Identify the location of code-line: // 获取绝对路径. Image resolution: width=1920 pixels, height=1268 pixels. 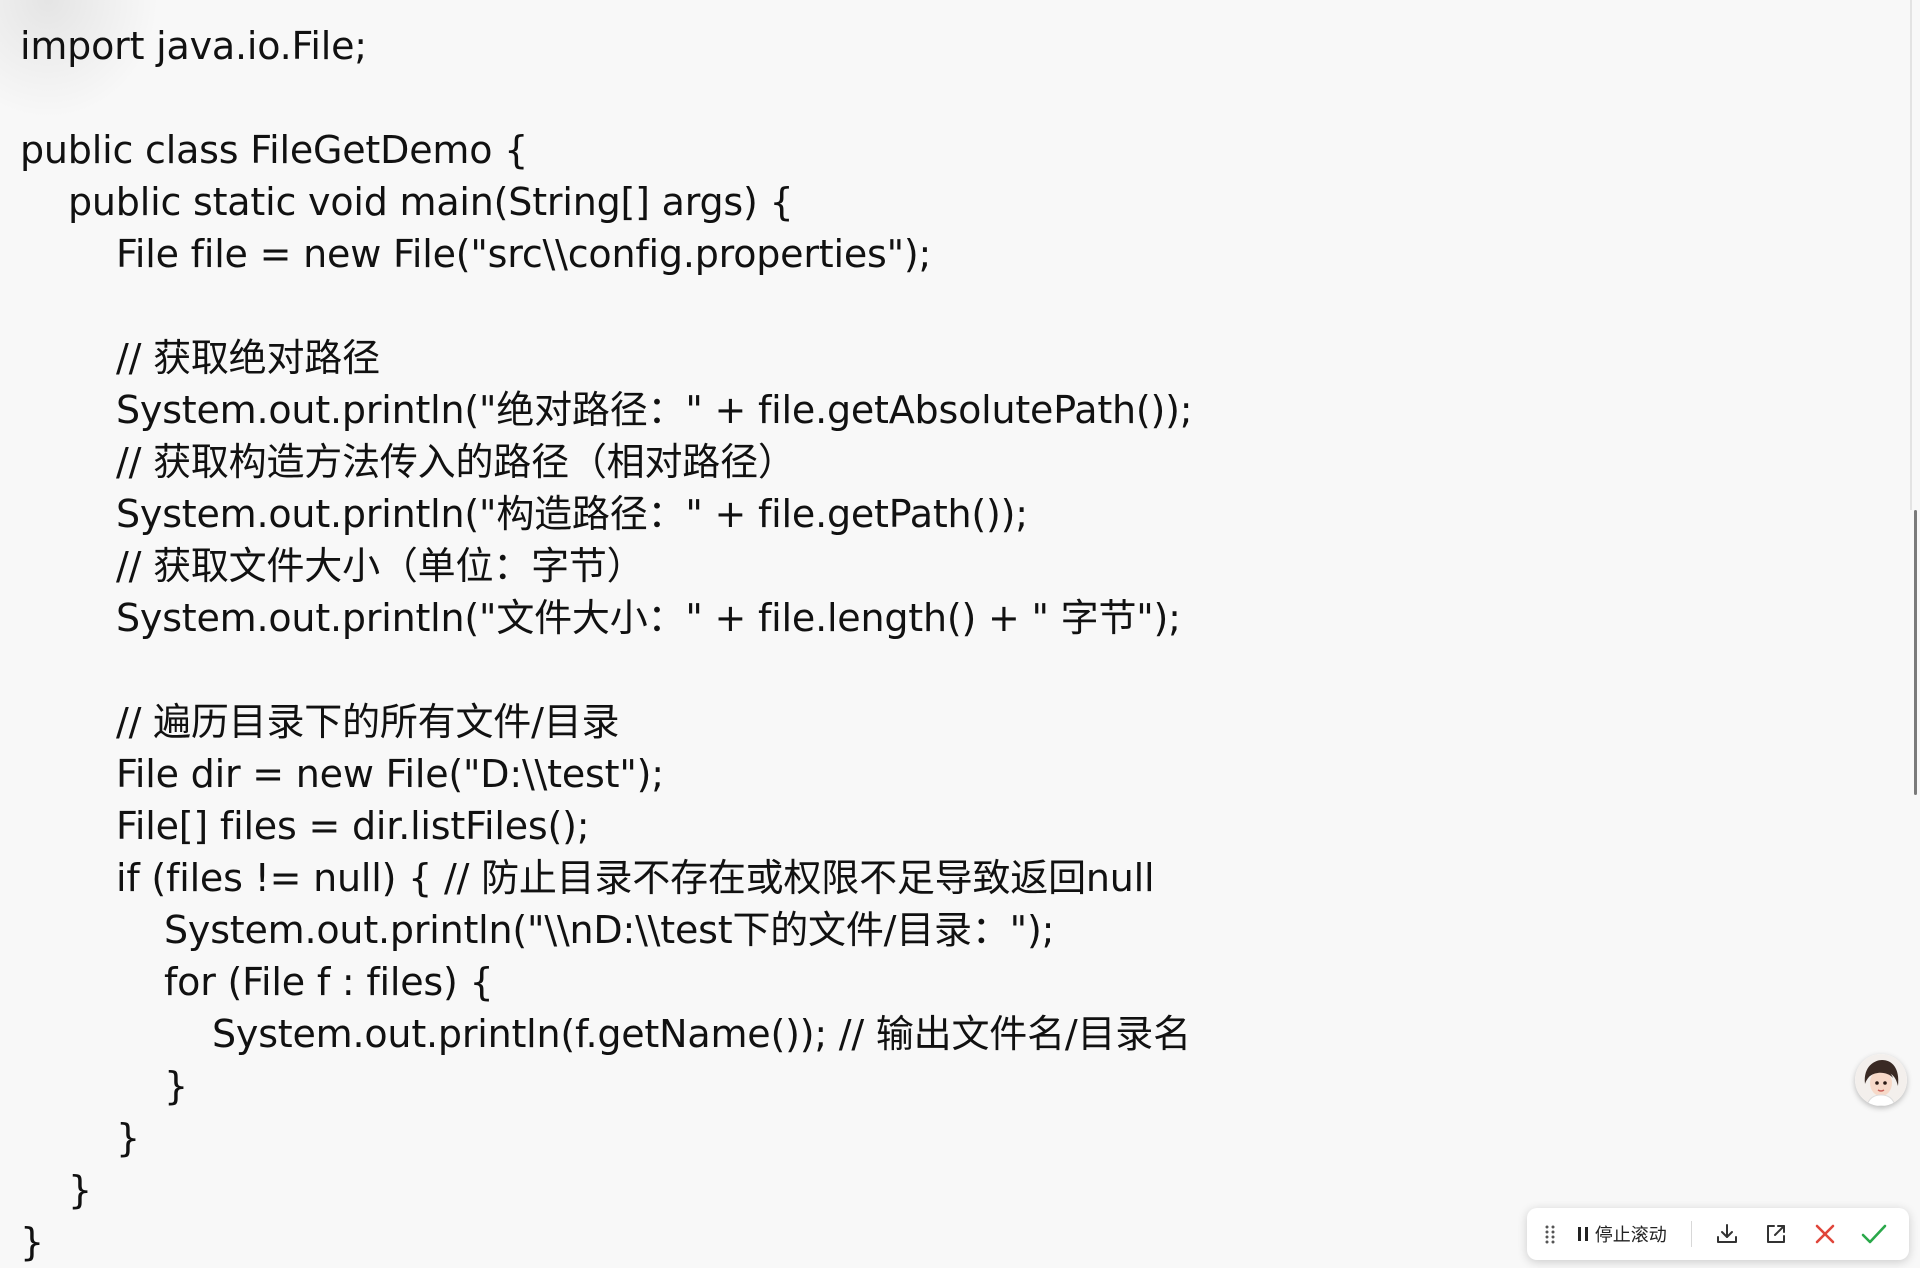
(248, 358).